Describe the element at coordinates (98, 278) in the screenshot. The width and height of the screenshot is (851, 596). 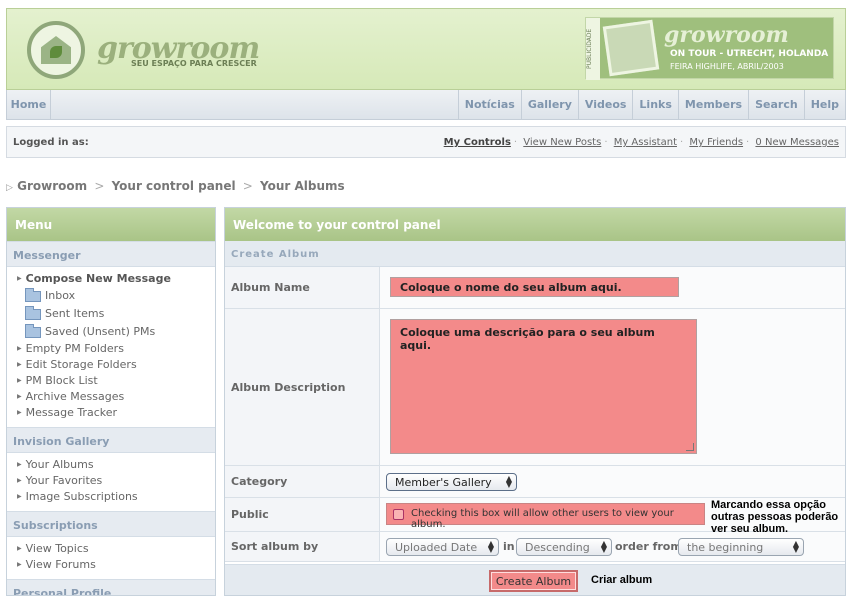
I see `sidebar-item-label: Compose New Message` at that location.